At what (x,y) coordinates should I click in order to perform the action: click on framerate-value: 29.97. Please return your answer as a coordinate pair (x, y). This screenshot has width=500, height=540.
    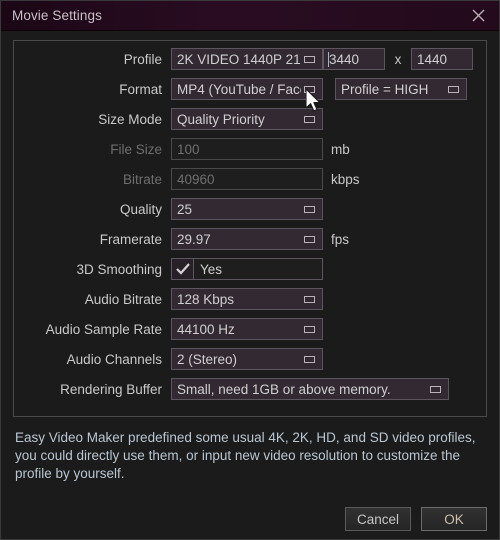
    Looking at the image, I should click on (194, 239).